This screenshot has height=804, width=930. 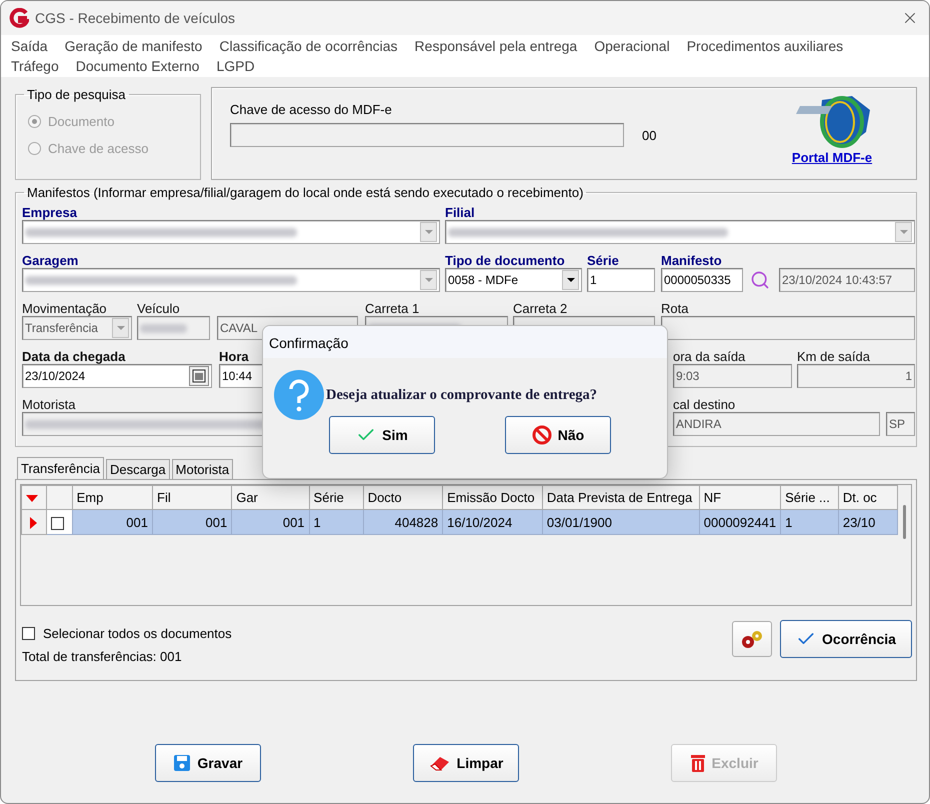 I want to click on table-cell: 23/10, so click(x=868, y=522).